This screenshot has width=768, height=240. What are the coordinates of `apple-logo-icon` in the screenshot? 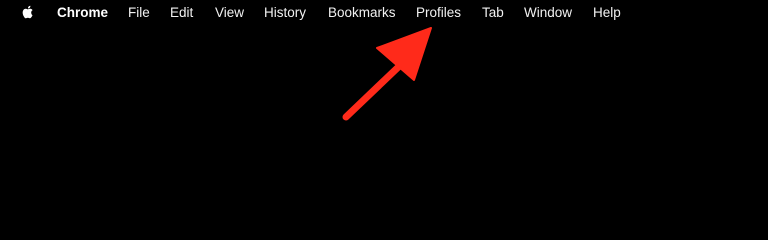 It's located at (28, 12).